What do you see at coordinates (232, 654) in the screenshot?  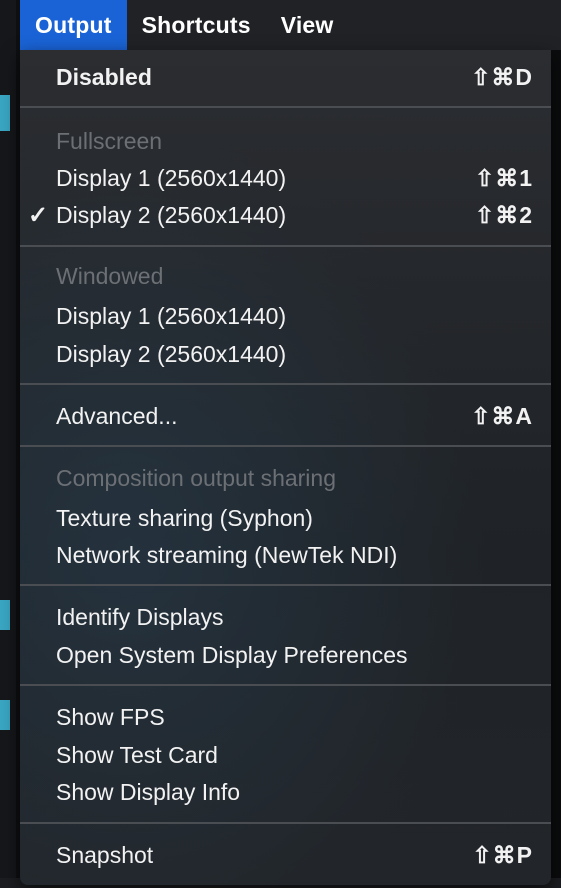 I see `menu-item-label: Open System Display Preferences` at bounding box center [232, 654].